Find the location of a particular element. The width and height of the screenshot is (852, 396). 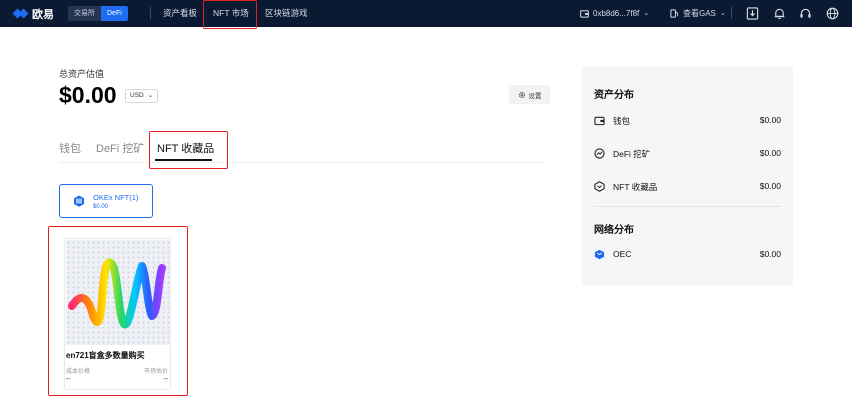

nav-blockchain-games: 区块链游戏 is located at coordinates (286, 13).